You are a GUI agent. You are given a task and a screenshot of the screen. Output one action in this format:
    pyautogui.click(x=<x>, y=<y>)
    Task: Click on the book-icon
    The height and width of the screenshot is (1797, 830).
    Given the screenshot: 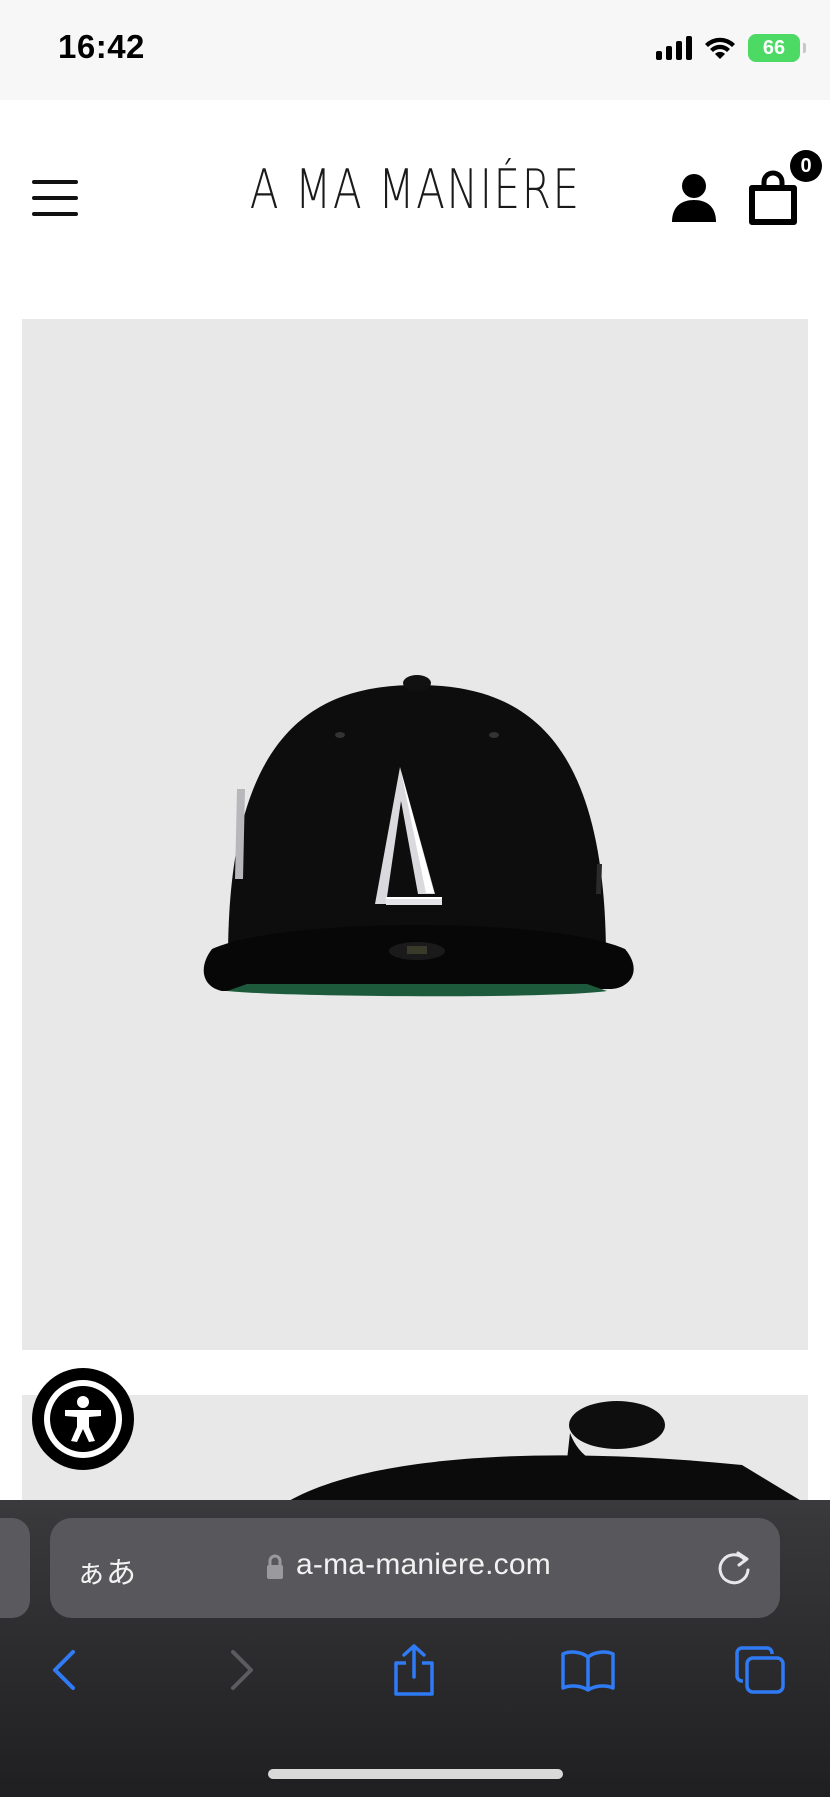 What is the action you would take?
    pyautogui.click(x=588, y=1671)
    